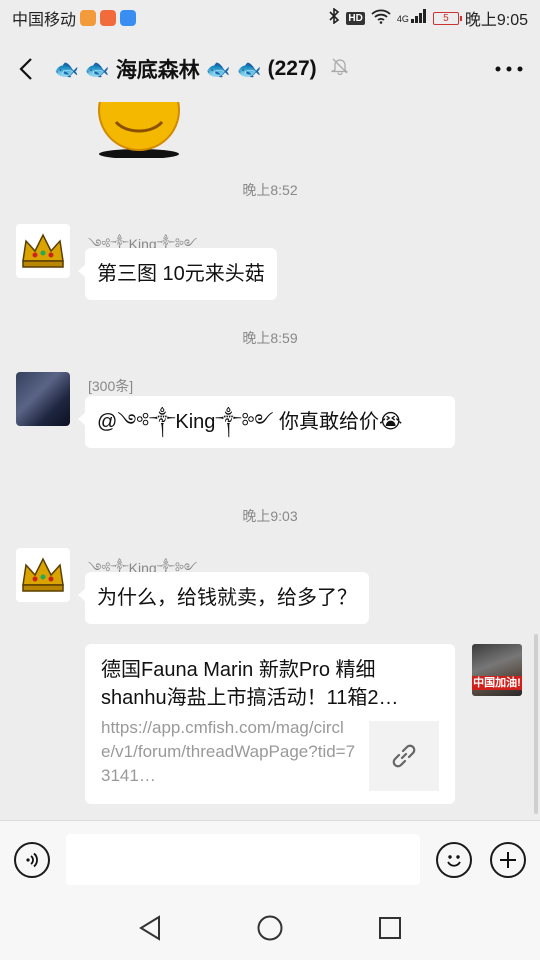  What do you see at coordinates (381, 18) in the screenshot?
I see `wifi-icon` at bounding box center [381, 18].